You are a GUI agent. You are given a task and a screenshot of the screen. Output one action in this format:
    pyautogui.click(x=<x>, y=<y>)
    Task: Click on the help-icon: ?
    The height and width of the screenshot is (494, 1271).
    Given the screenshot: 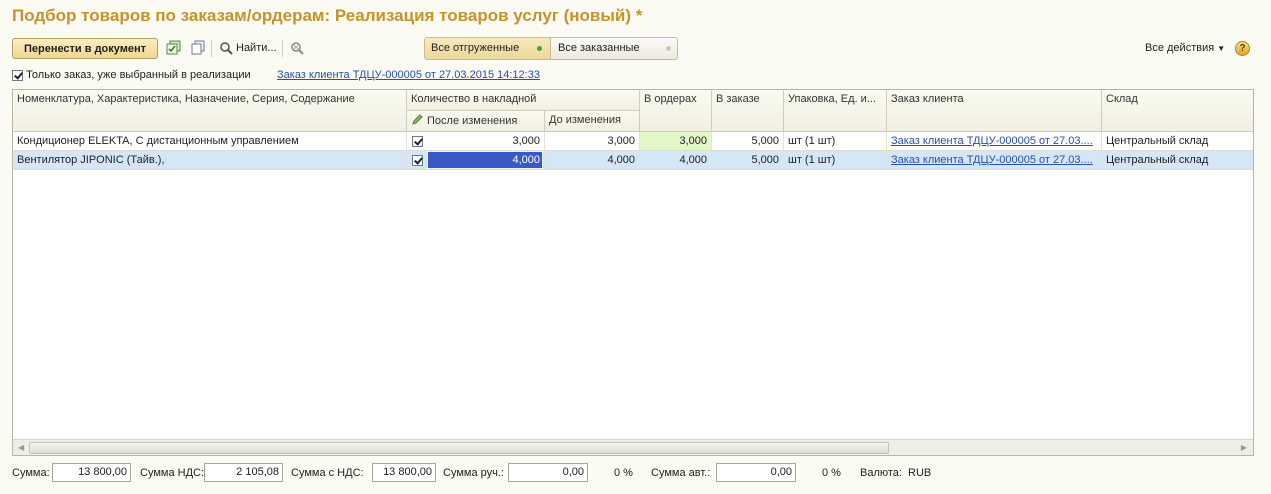 What is the action you would take?
    pyautogui.click(x=1242, y=48)
    